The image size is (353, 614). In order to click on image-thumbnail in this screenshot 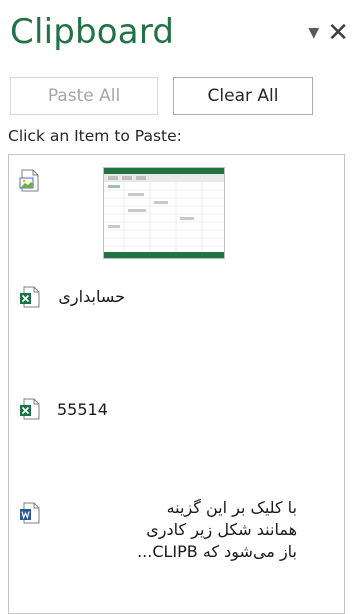, I will do `click(164, 213)`.